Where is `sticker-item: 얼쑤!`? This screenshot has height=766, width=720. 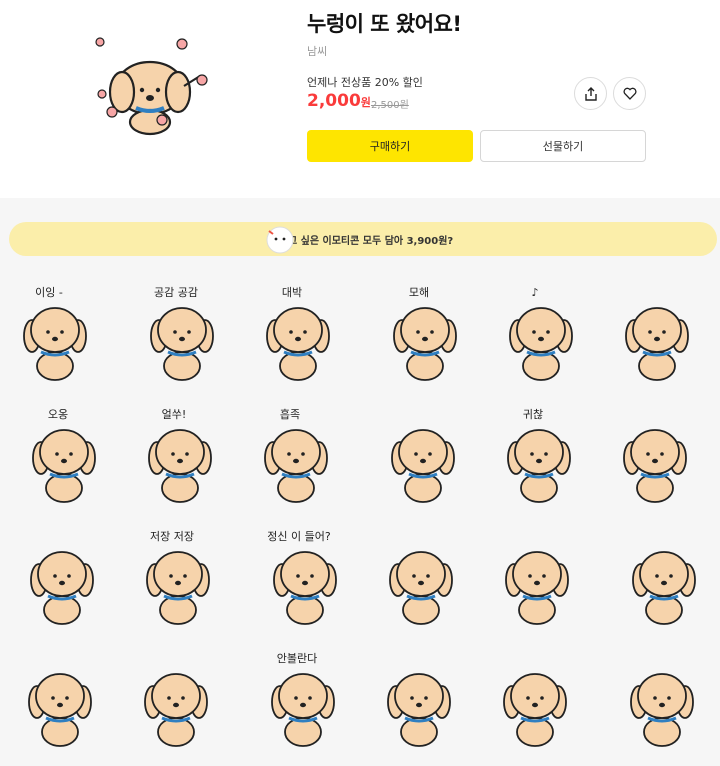 sticker-item: 얼쑤! is located at coordinates (180, 455).